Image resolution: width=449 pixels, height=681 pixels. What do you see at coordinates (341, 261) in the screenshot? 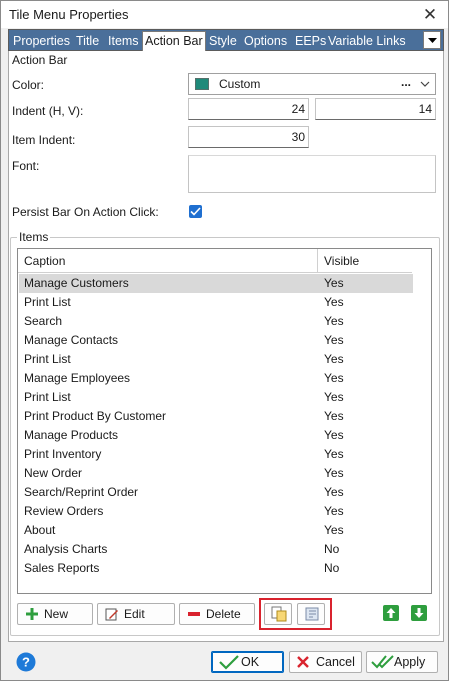
I see `column-header-visible: Visible` at bounding box center [341, 261].